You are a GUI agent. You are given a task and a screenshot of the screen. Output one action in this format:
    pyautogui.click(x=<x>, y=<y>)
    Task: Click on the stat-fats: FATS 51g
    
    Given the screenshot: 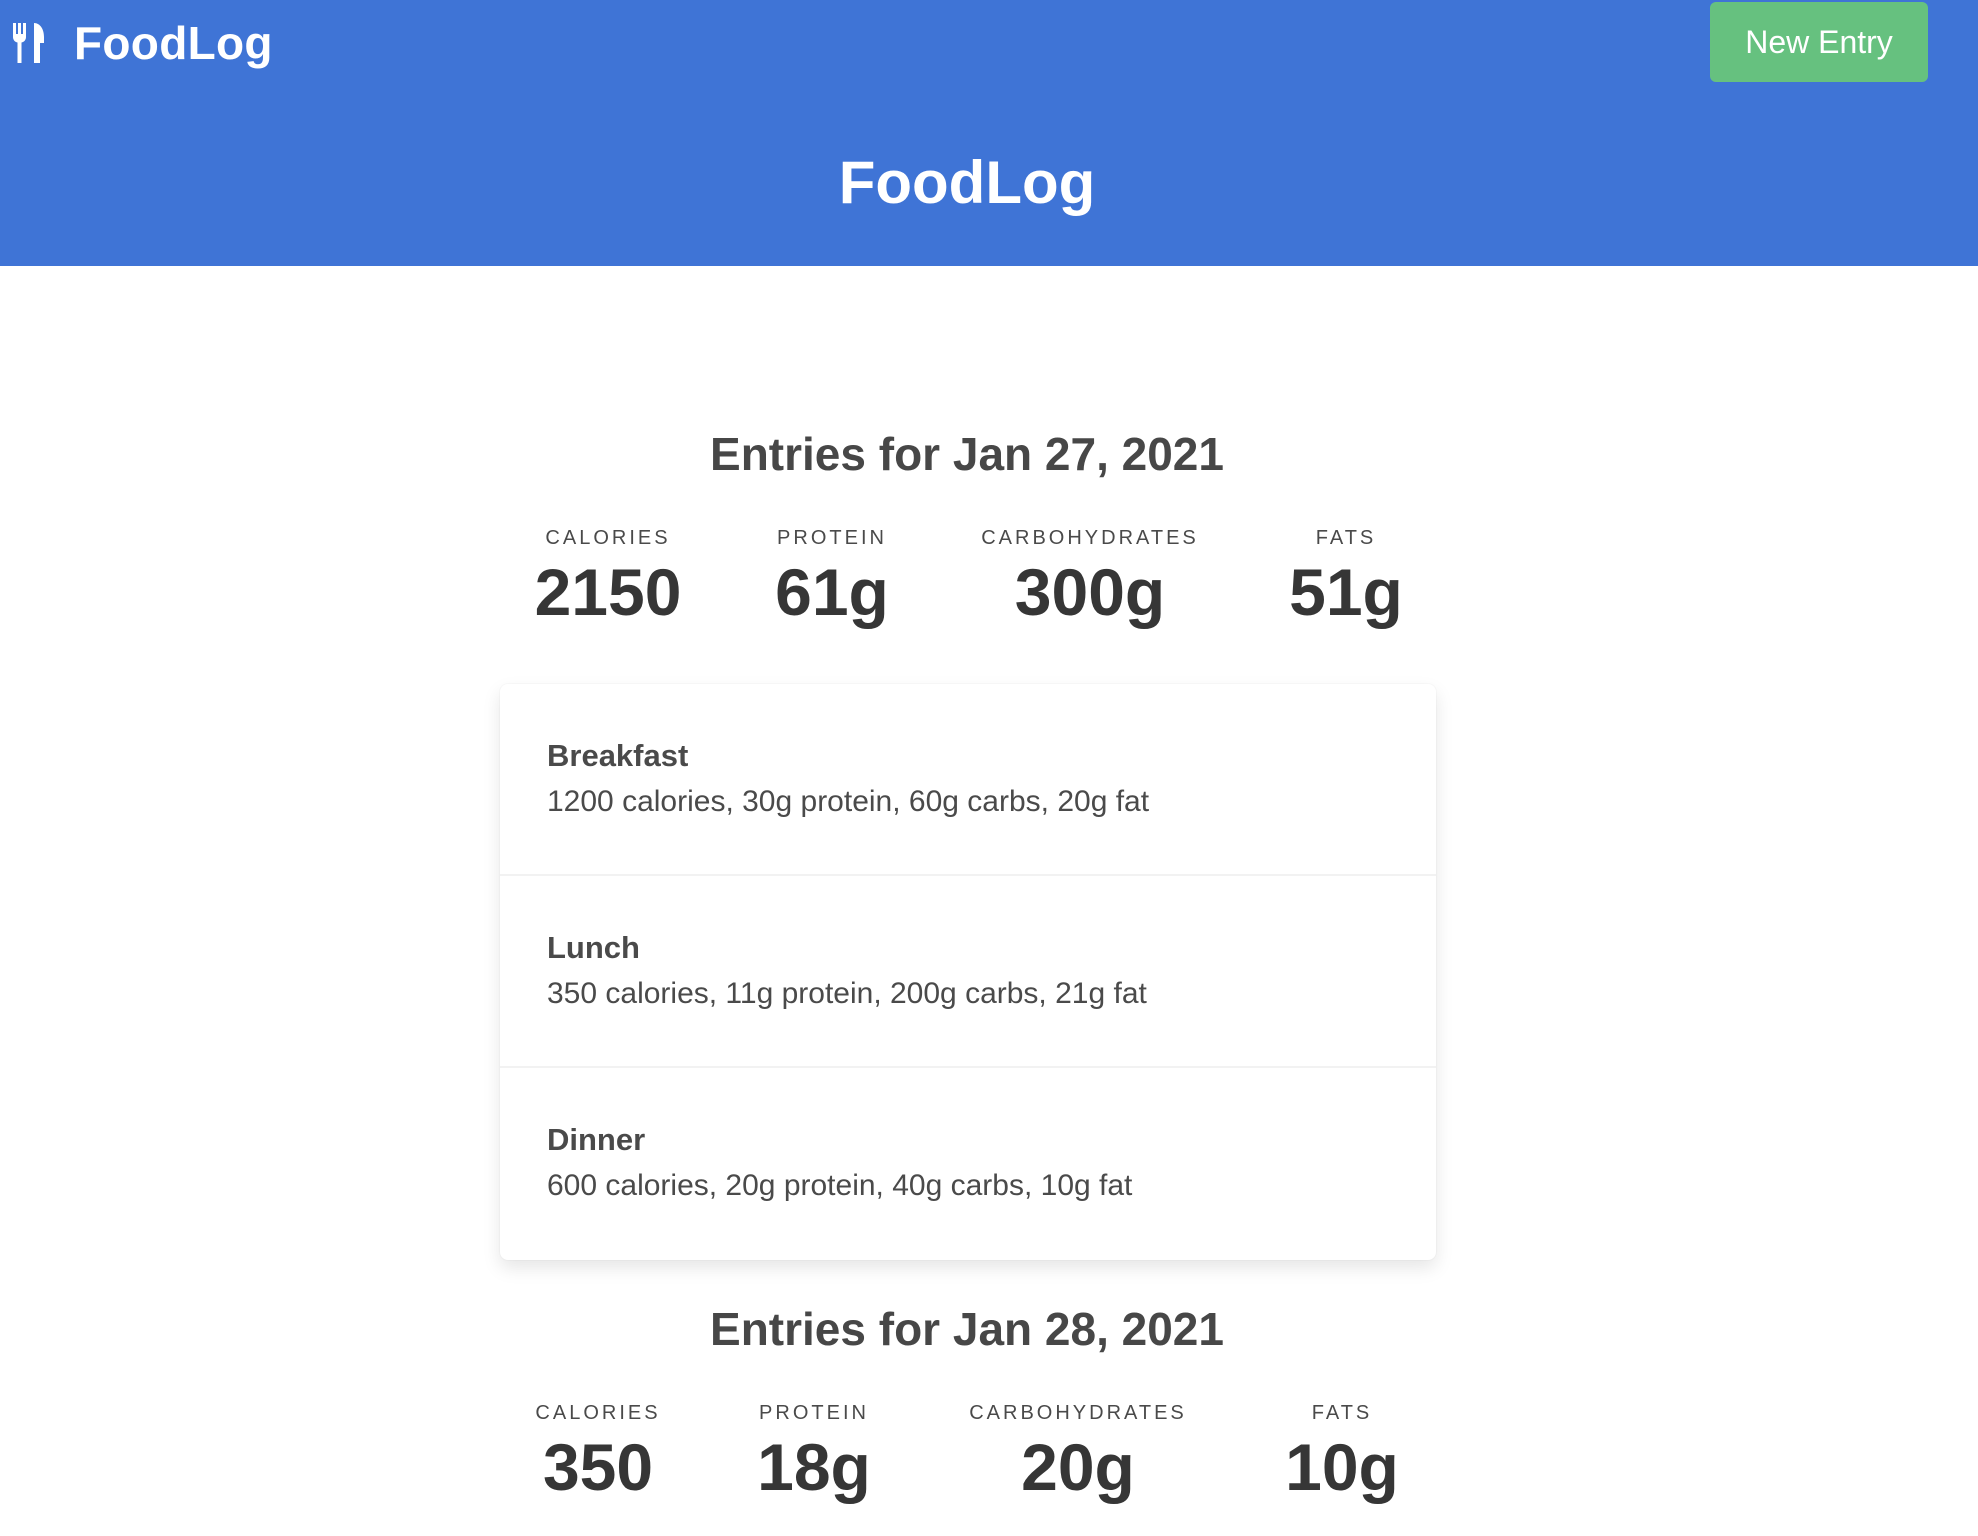 What is the action you would take?
    pyautogui.click(x=1346, y=578)
    